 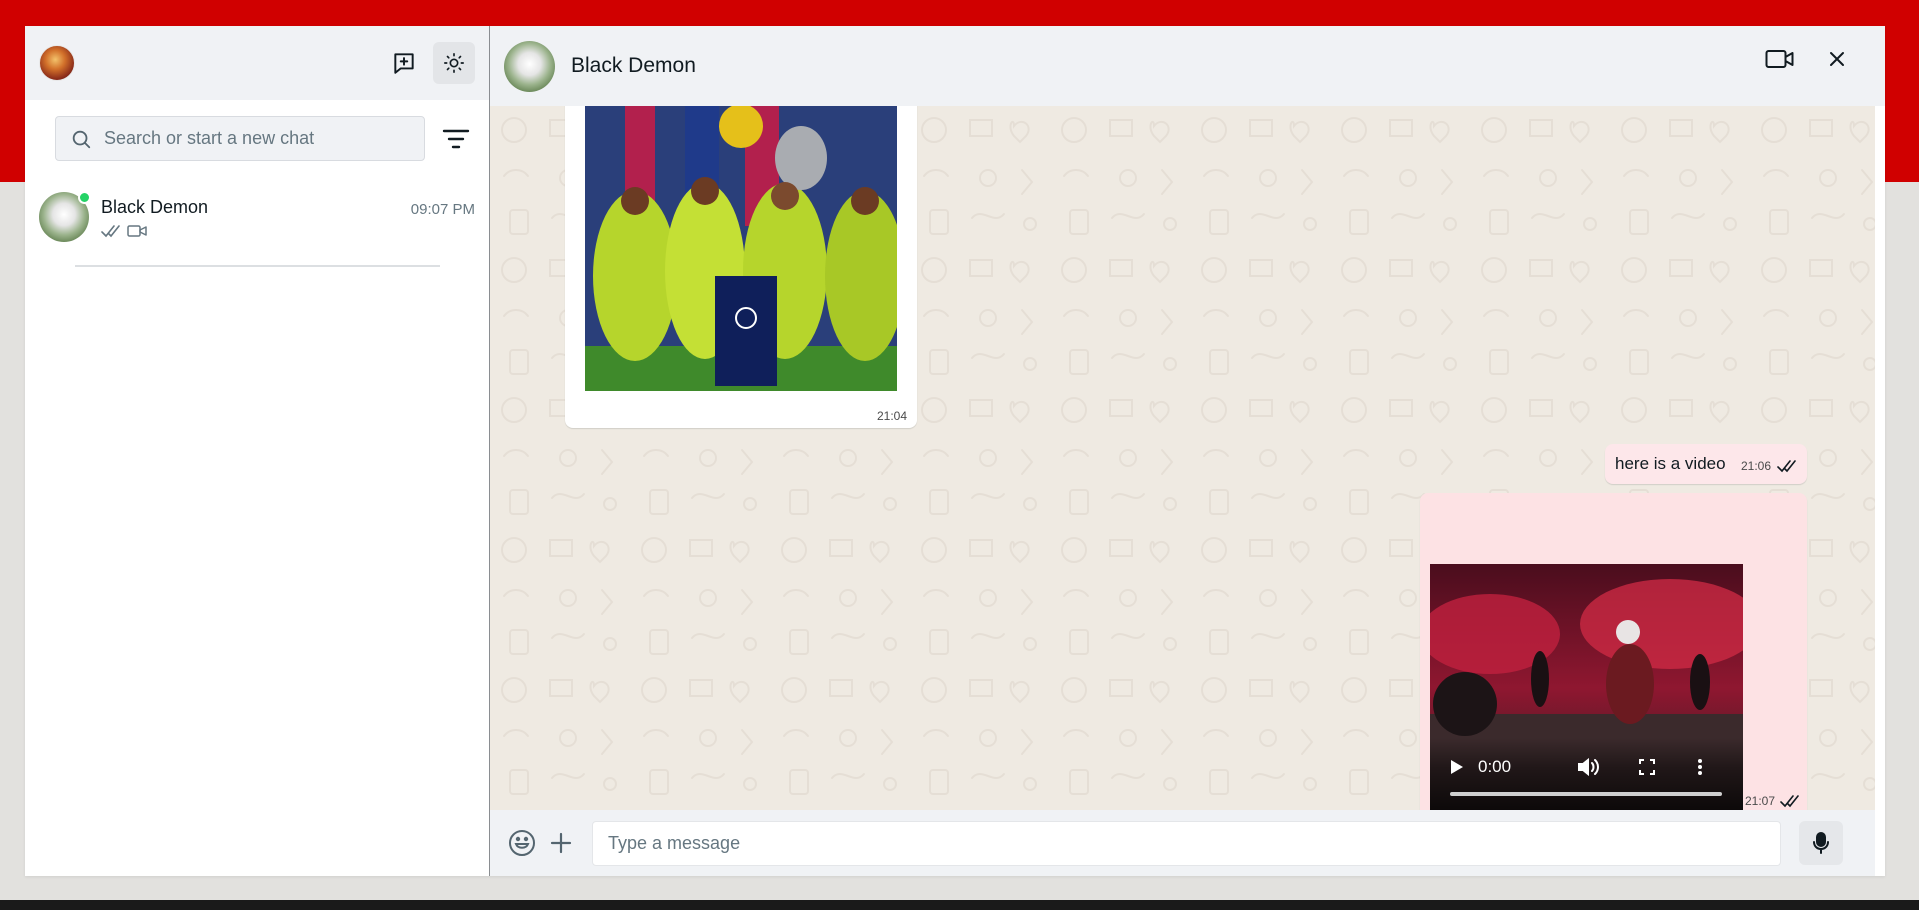 I want to click on volume-icon, so click(x=1588, y=767).